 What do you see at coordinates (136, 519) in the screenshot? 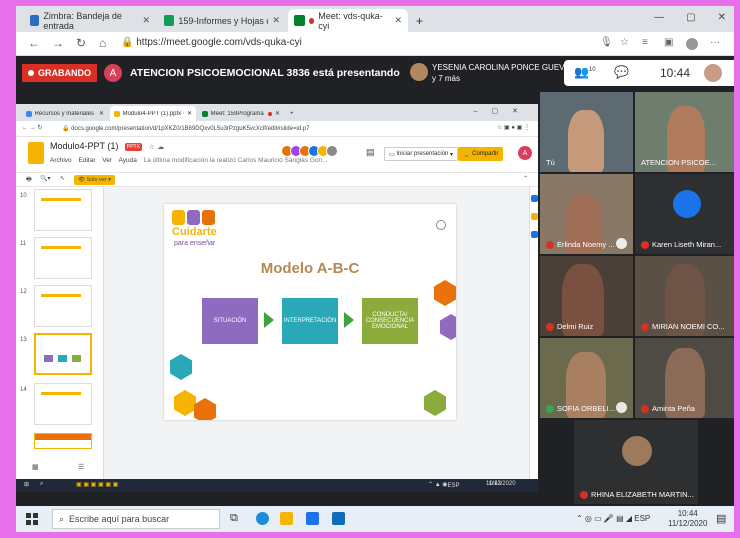
I see `taskbar-search-input: ⌕ Escribe aquí para buscar` at bounding box center [136, 519].